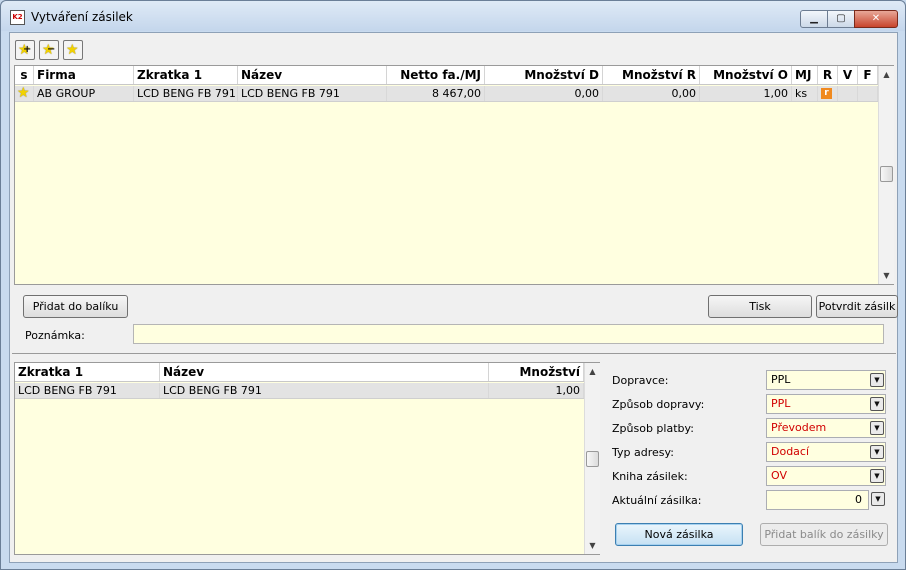 The width and height of the screenshot is (906, 570). Describe the element at coordinates (679, 534) in the screenshot. I see `new-shipment-button: Nová zásilka` at that location.